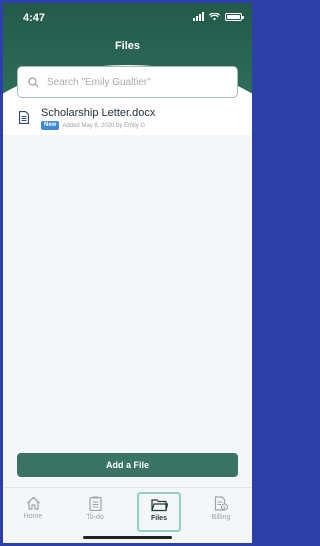  What do you see at coordinates (95, 503) in the screenshot?
I see `checklist-icon` at bounding box center [95, 503].